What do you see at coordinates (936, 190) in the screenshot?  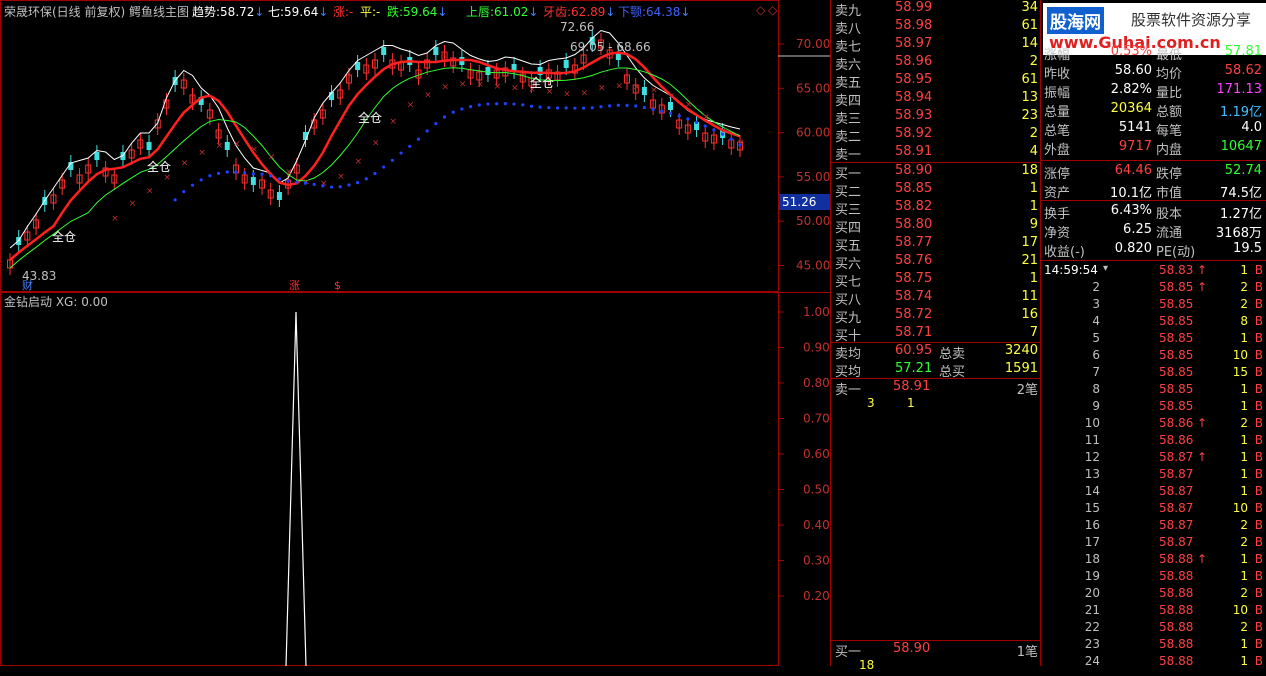 I see `buy-level-row: 买二 58.85 1` at bounding box center [936, 190].